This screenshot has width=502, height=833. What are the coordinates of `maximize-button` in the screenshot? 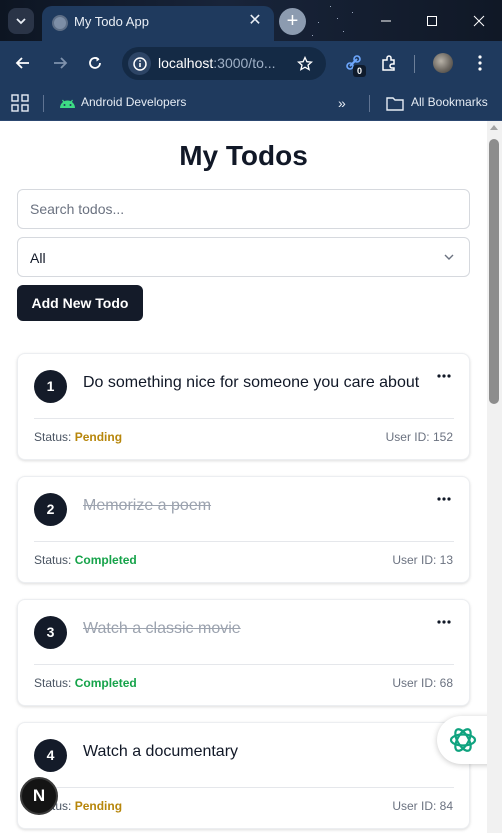 It's located at (432, 20).